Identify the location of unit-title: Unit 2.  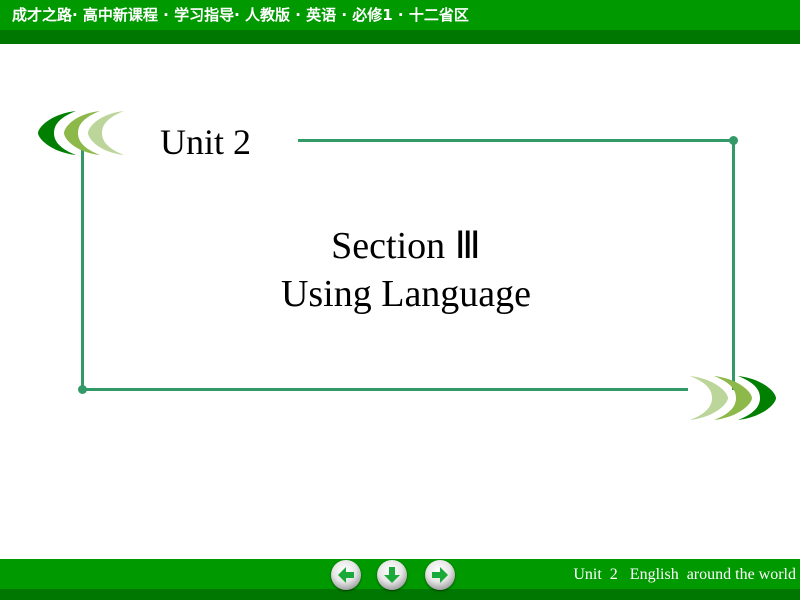
(206, 142).